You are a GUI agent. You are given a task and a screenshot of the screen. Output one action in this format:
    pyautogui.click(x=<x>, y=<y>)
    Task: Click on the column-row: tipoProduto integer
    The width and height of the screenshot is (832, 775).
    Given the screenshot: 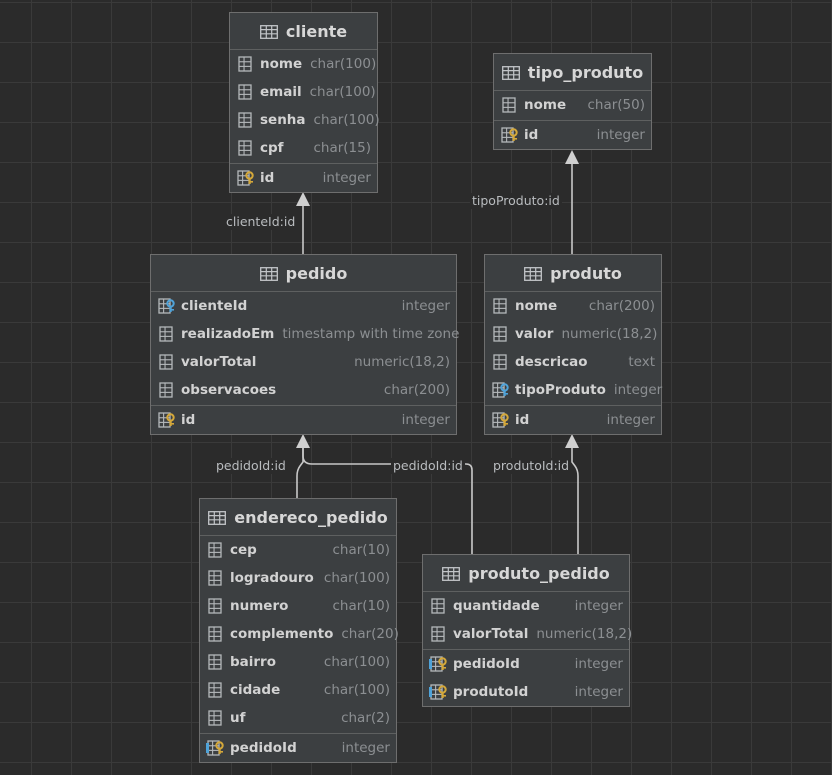 What is the action you would take?
    pyautogui.click(x=574, y=390)
    